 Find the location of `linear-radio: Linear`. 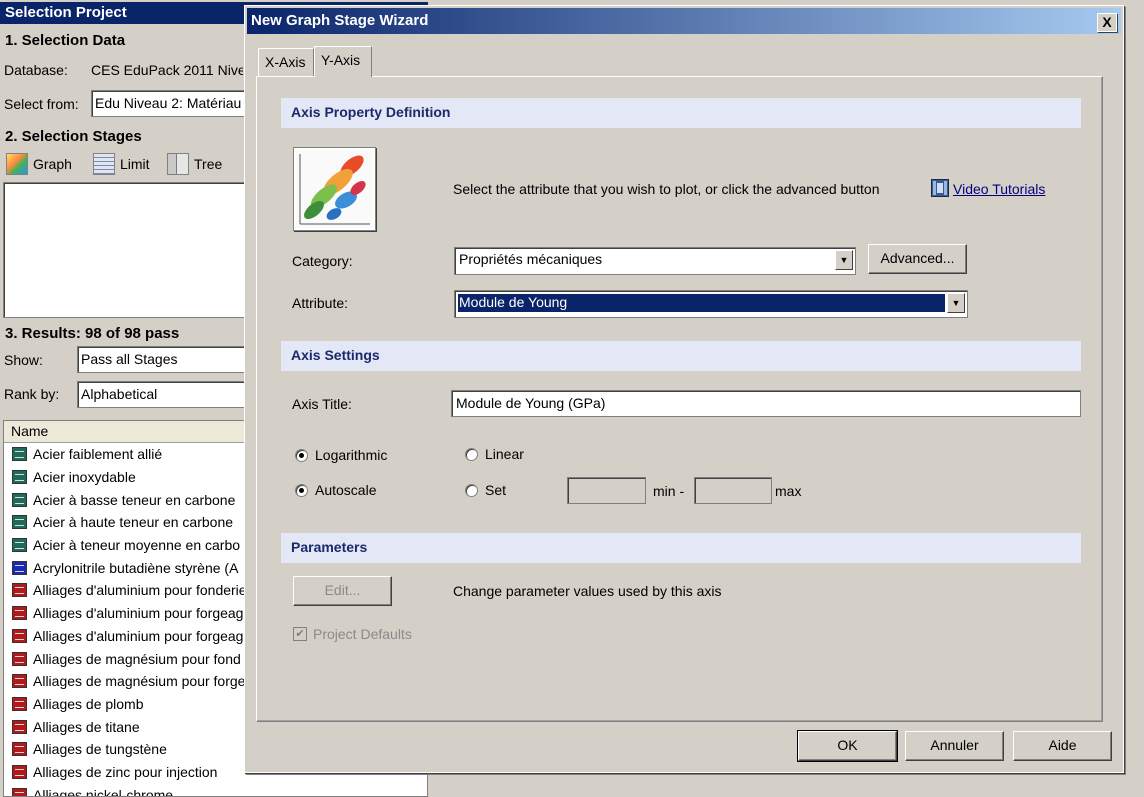

linear-radio: Linear is located at coordinates (494, 454).